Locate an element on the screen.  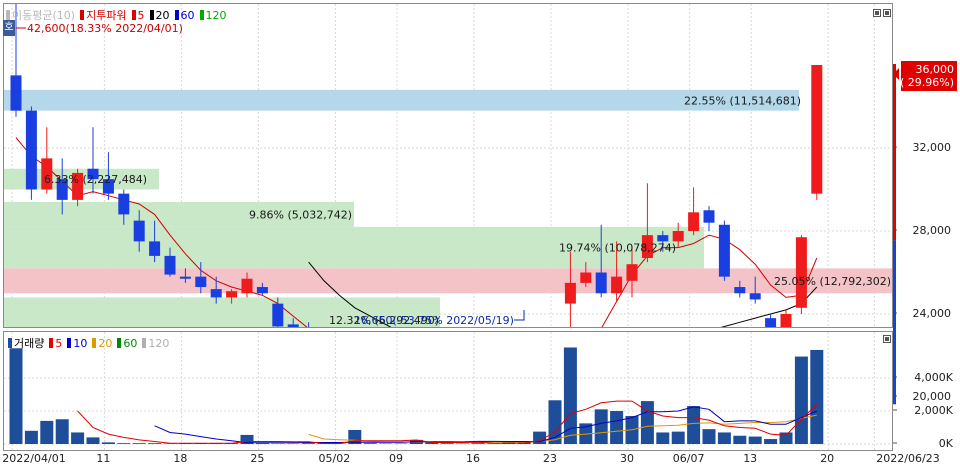
side-tab: 호 is located at coordinates (9, 28).